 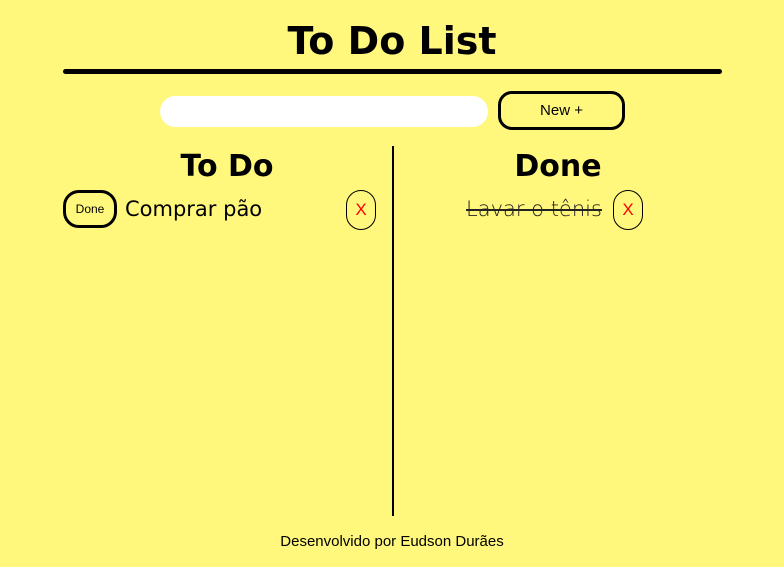 I want to click on completed-task-text: Lavar o tênis, so click(x=534, y=209).